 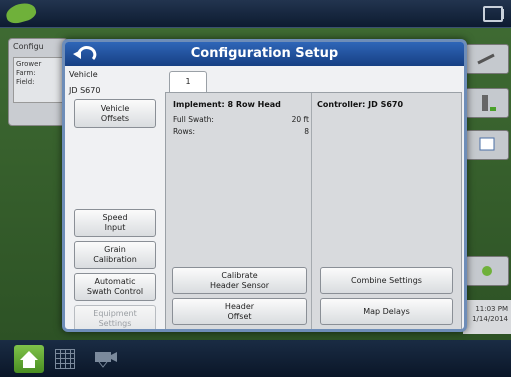 I want to click on equipment-settings-button: Equipment Settings, so click(x=115, y=317).